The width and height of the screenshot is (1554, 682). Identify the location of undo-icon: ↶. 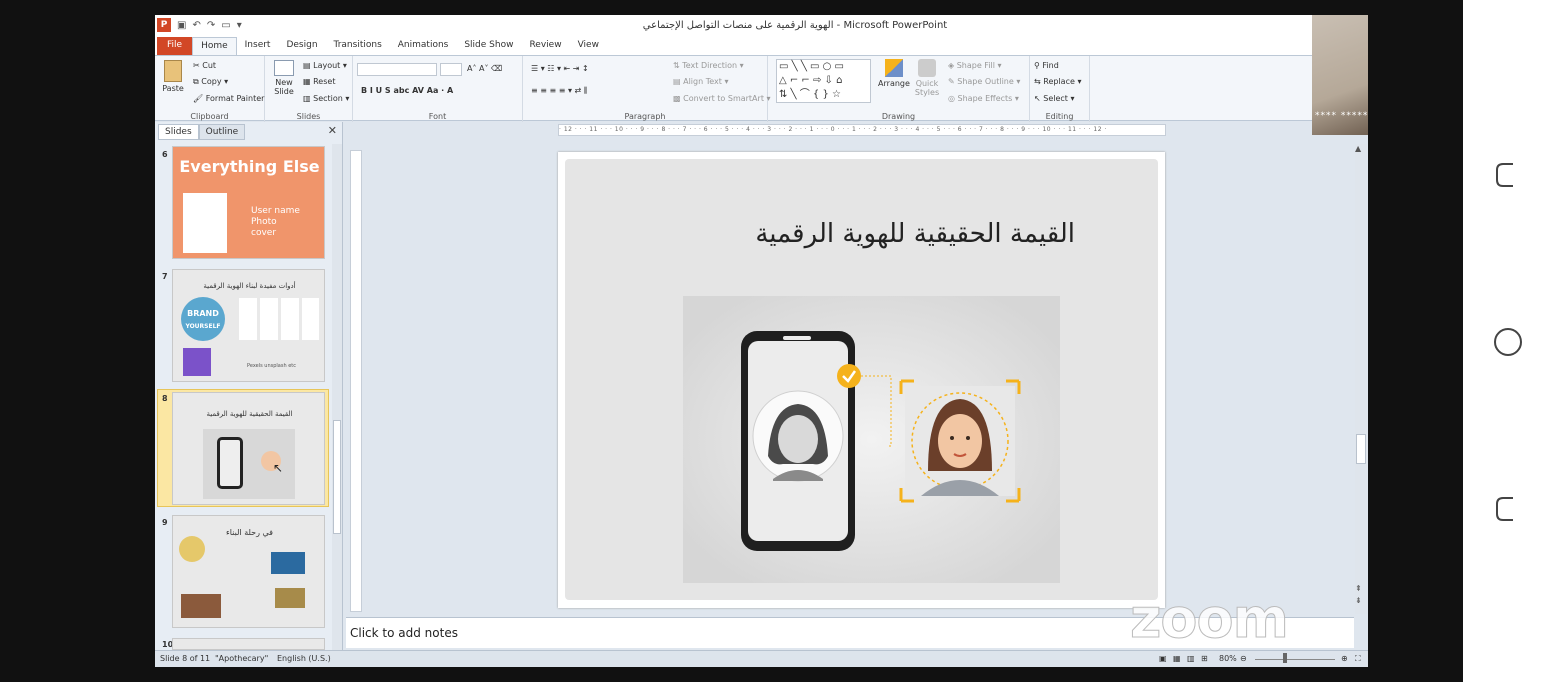
(196, 25).